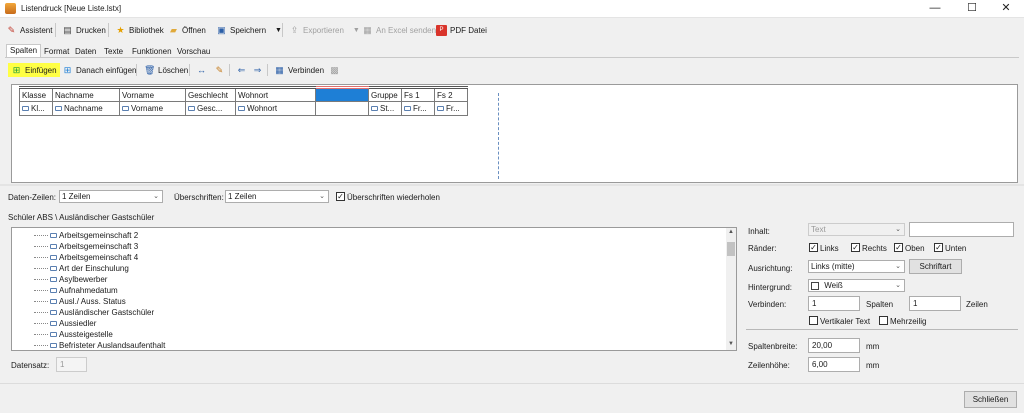  What do you see at coordinates (166, 70) in the screenshot?
I see `loeschen-button: 🗑 Löschen` at bounding box center [166, 70].